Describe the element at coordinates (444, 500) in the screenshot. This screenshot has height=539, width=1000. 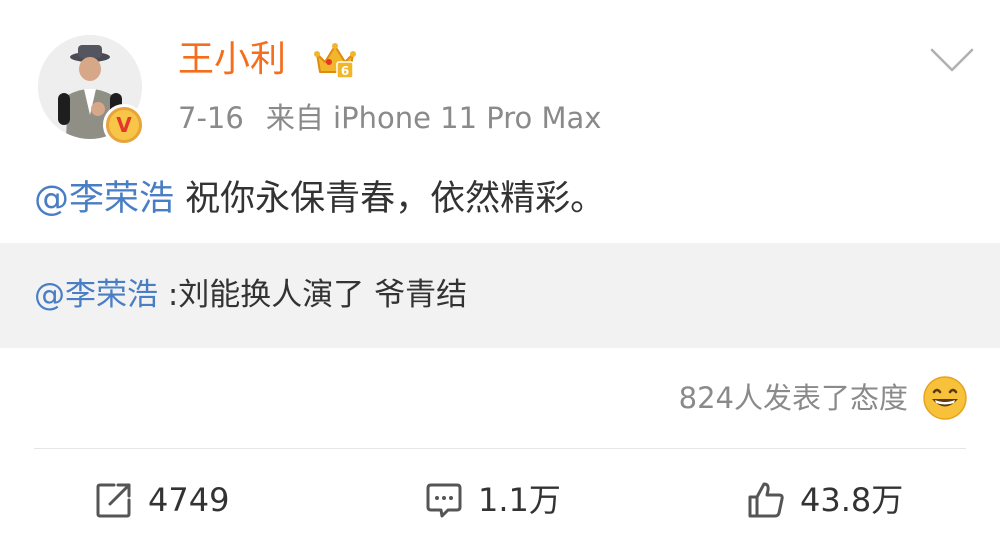
I see `comment-icon` at that location.